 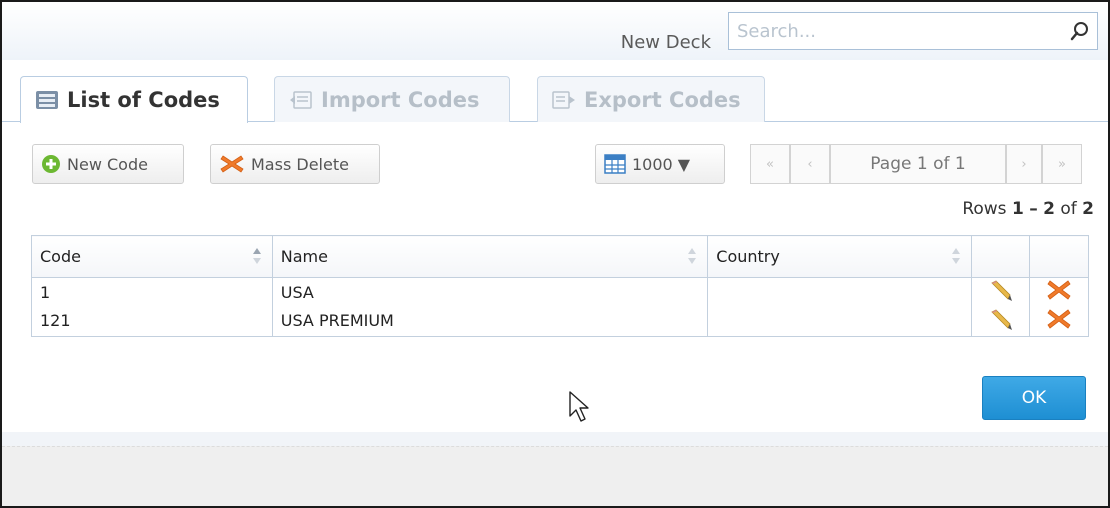 What do you see at coordinates (300, 164) in the screenshot?
I see `mass-delete-label: Mass Delete` at bounding box center [300, 164].